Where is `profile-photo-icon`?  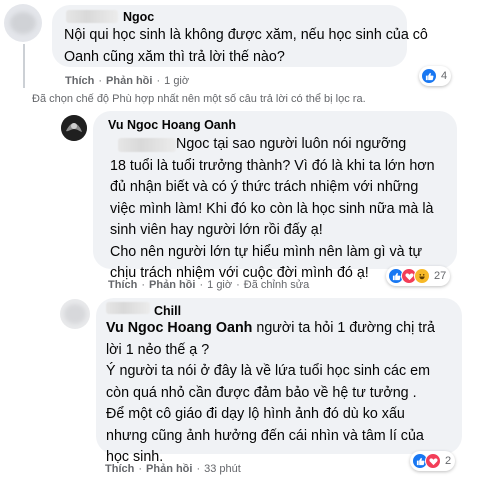
profile-photo-icon is located at coordinates (74, 128).